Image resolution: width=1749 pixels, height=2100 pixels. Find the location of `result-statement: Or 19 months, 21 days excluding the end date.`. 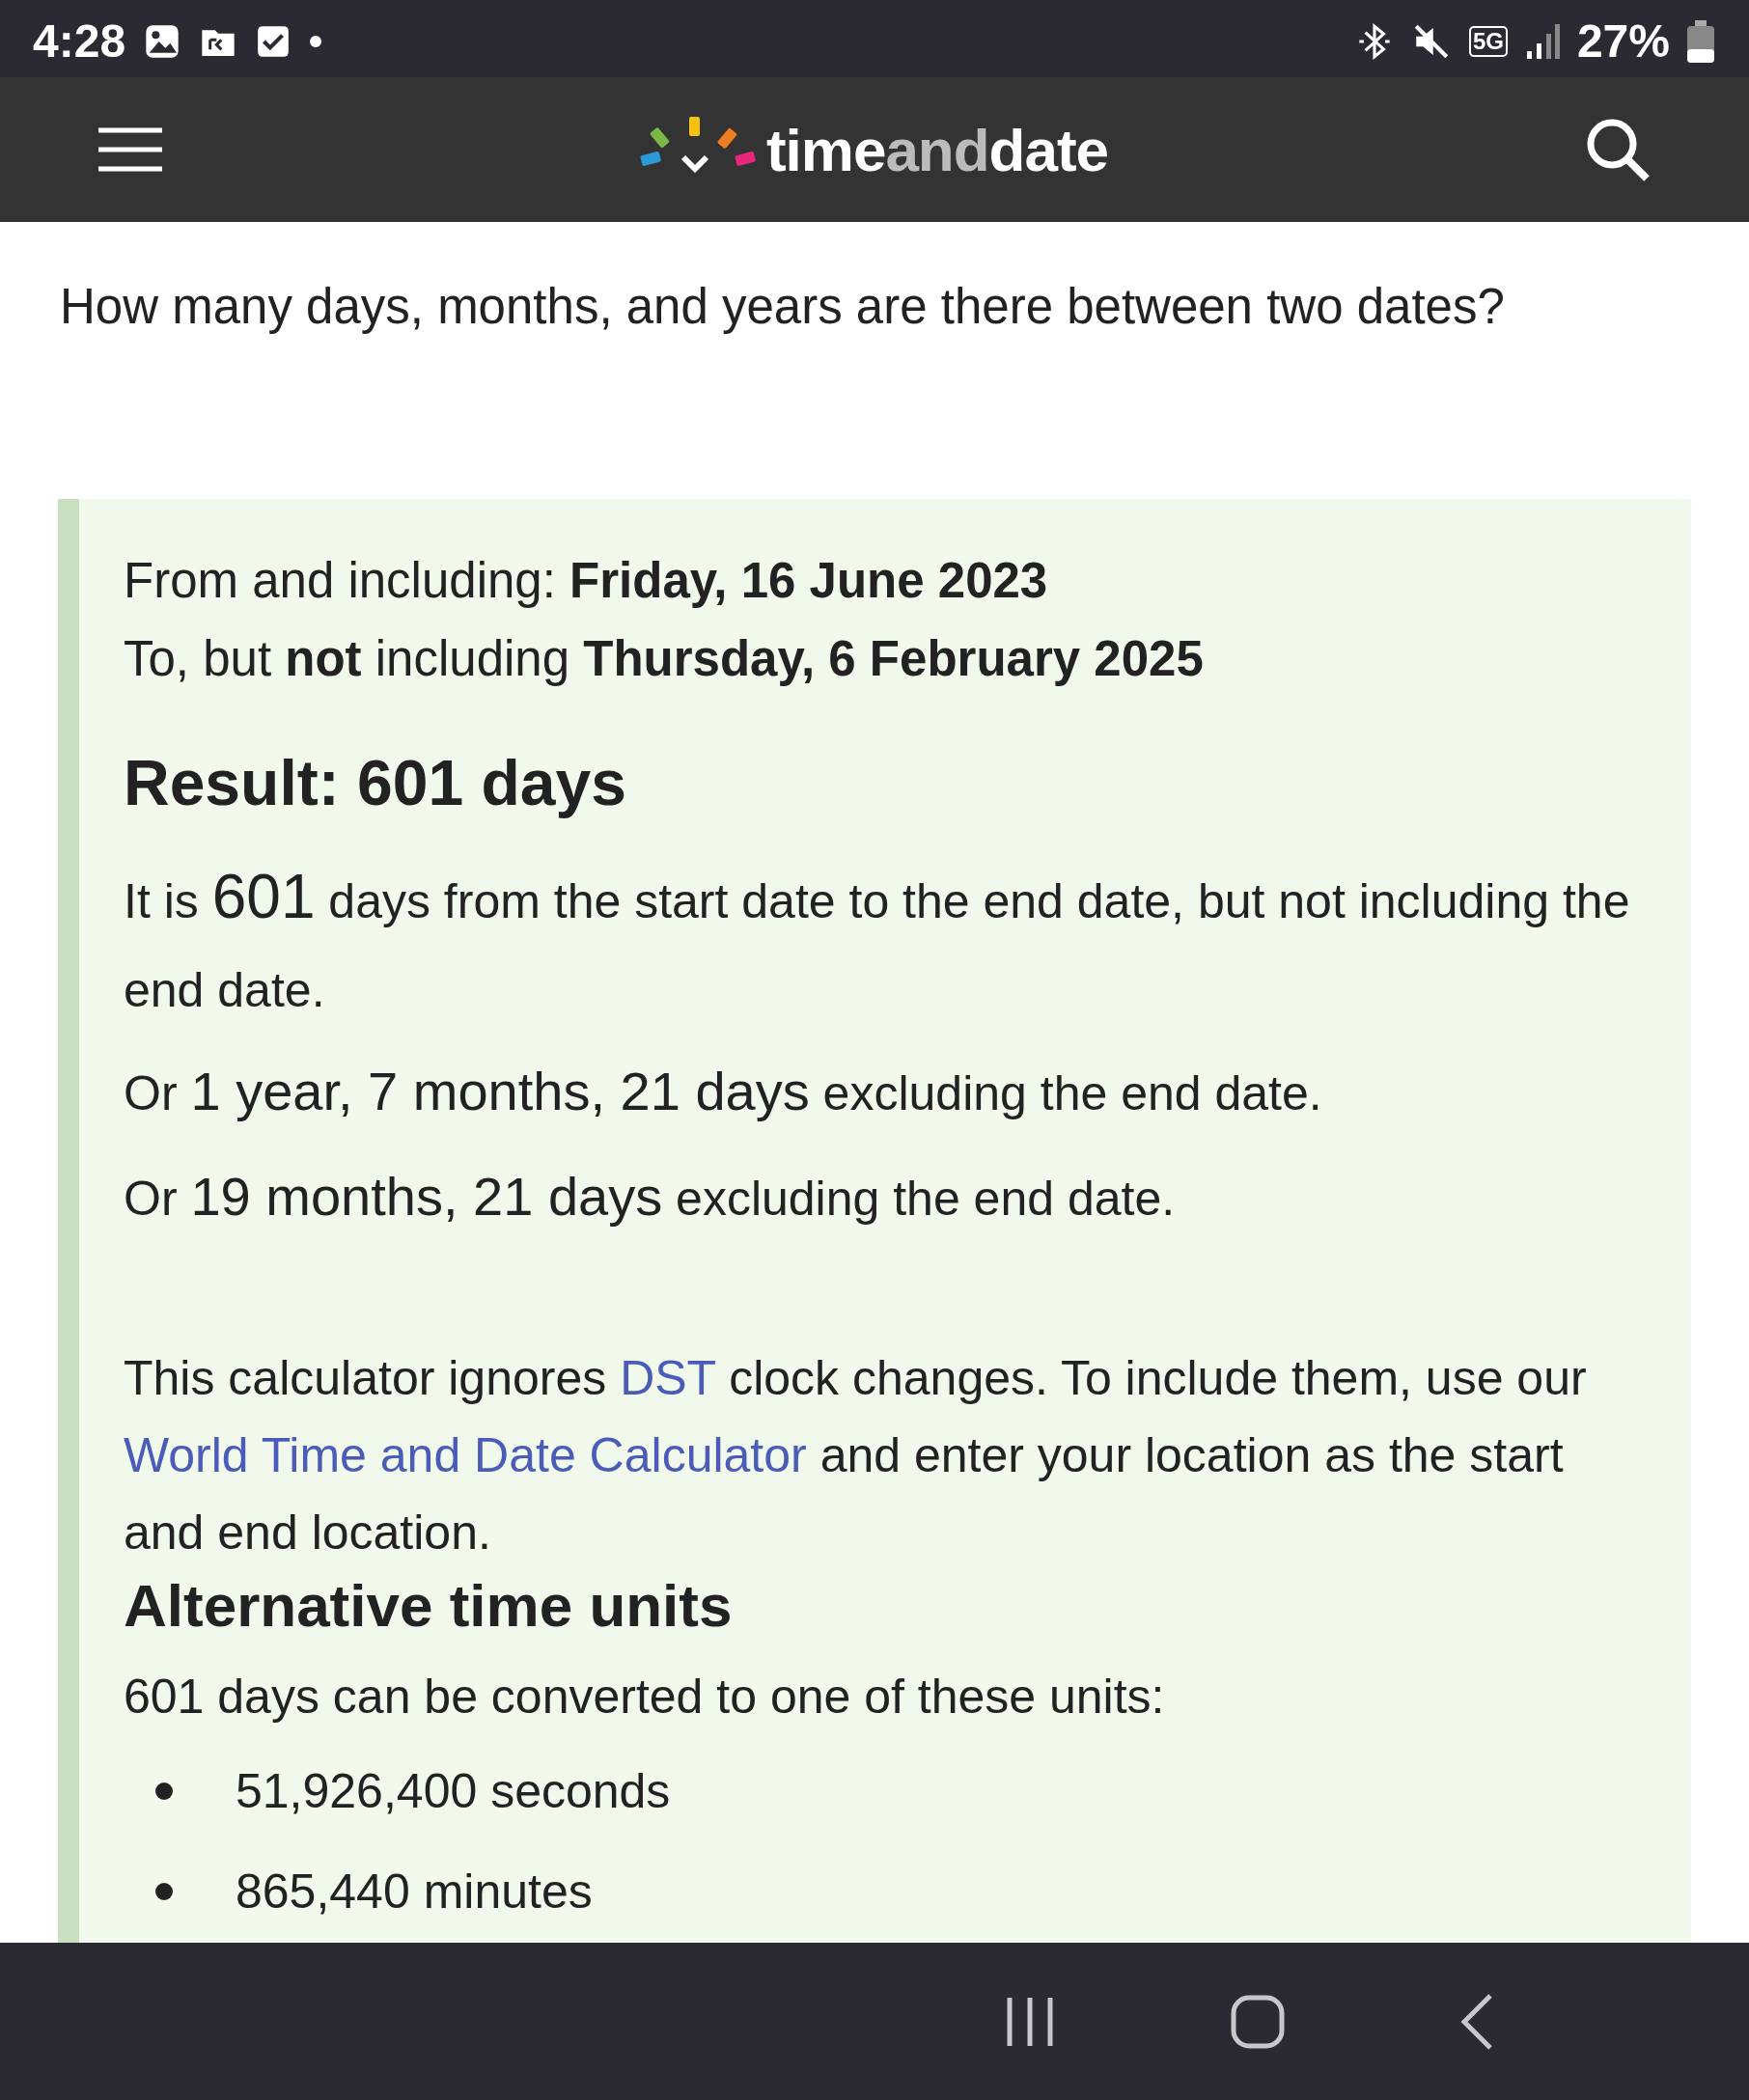

result-statement: Or 19 months, 21 days excluding the end date. is located at coordinates (651, 1197).